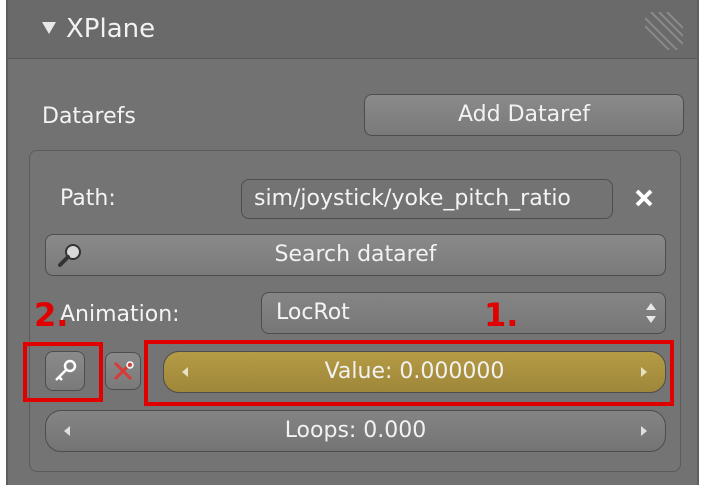  I want to click on right-arrow-icon, so click(644, 431).